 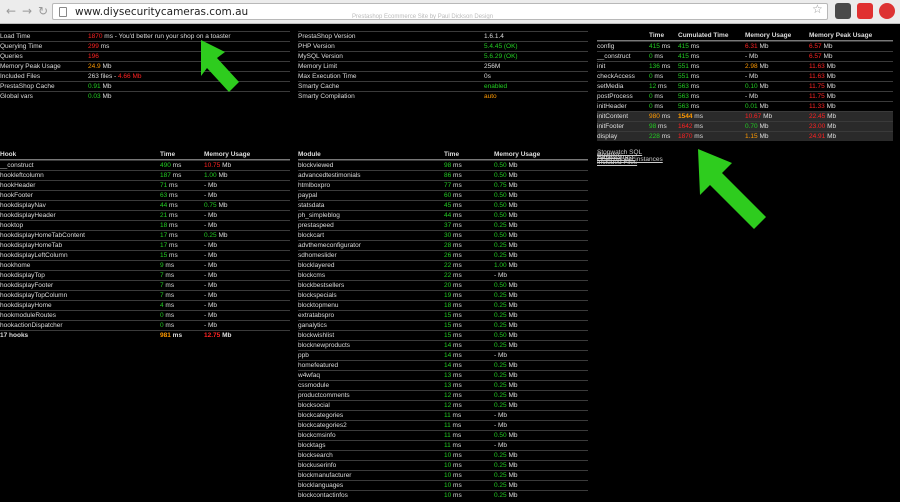 I want to click on module-time: 18 ms, so click(x=453, y=305).